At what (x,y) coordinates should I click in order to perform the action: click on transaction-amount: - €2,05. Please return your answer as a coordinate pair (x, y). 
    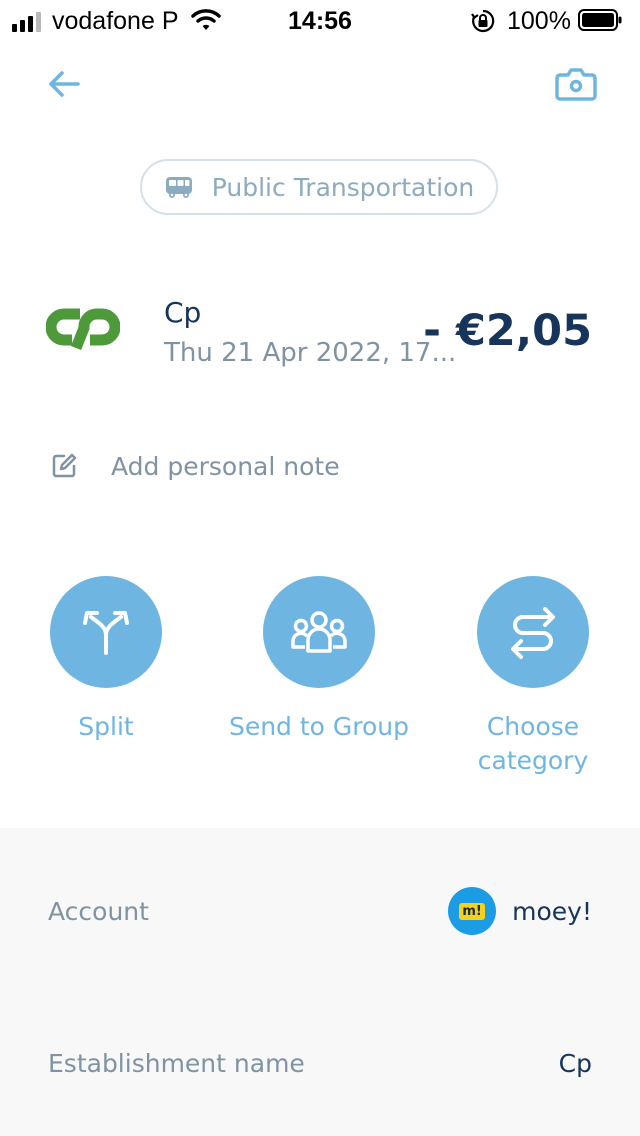
    Looking at the image, I should click on (507, 331).